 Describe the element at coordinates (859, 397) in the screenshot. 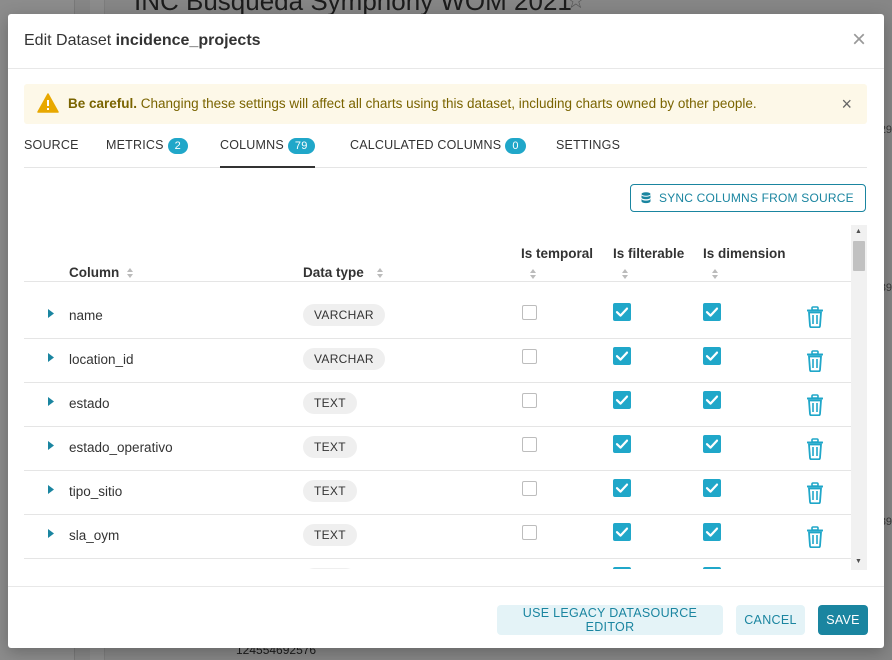

I see `table-scrollbar: ▲ ▼` at that location.